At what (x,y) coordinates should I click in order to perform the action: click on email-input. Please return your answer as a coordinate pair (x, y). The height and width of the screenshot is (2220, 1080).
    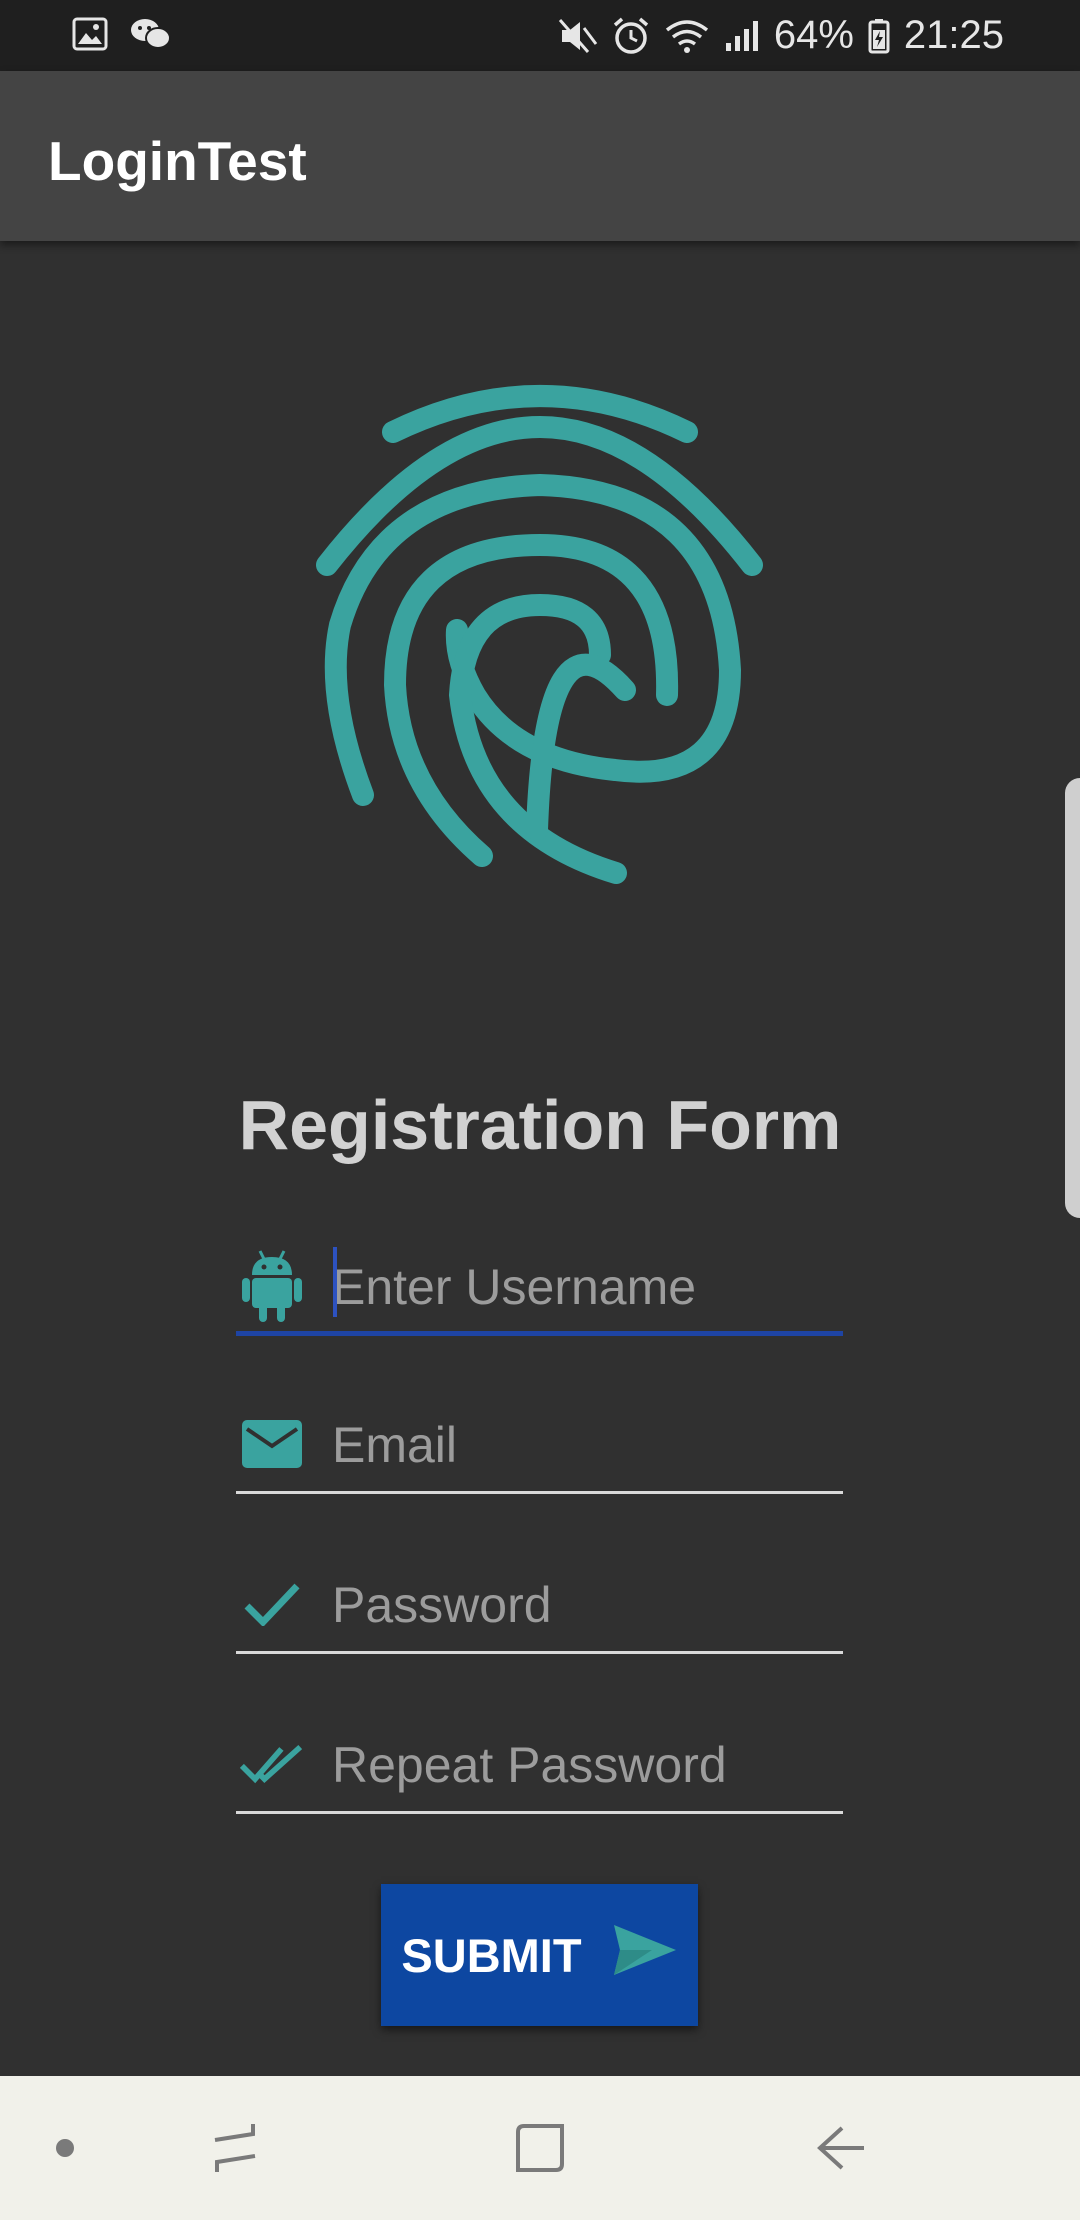
    Looking at the image, I should click on (582, 1445).